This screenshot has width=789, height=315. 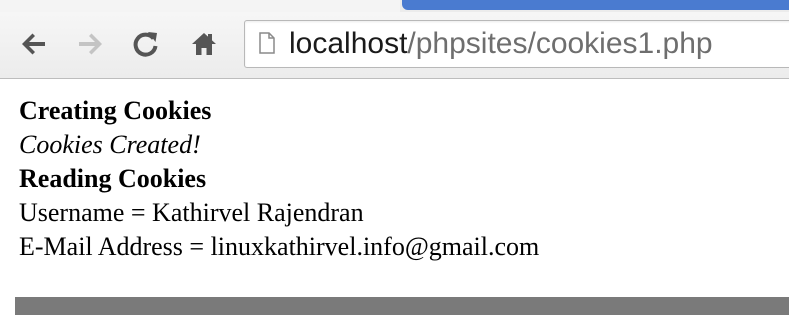 I want to click on back-button, so click(x=34, y=44).